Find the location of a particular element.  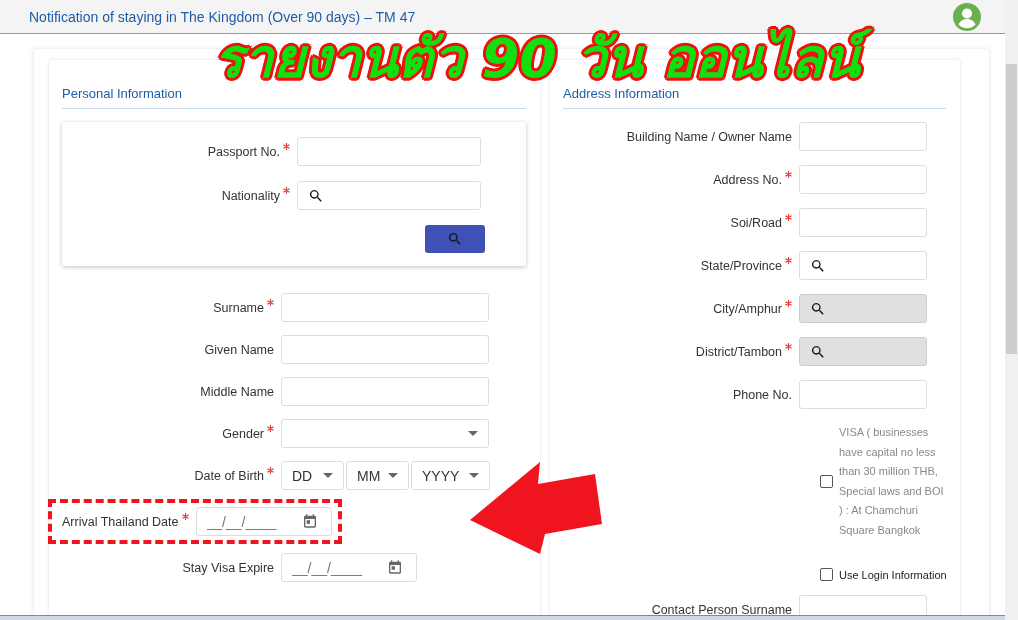

field-label: Nationality is located at coordinates (250, 195).